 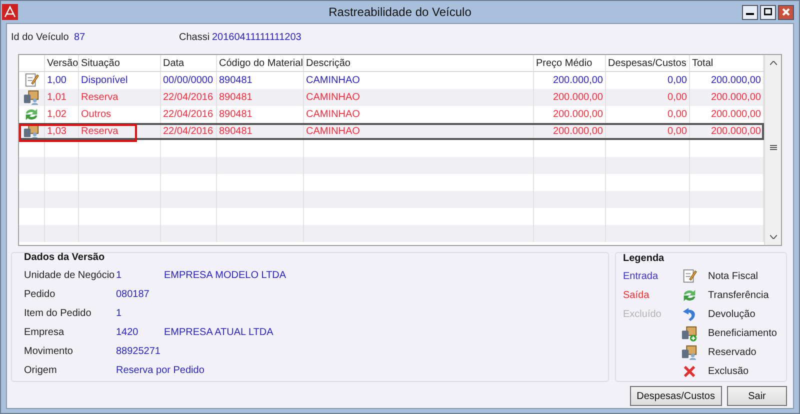 I want to click on field-detail: EMPRESA MODELO LTDA, so click(x=225, y=275).